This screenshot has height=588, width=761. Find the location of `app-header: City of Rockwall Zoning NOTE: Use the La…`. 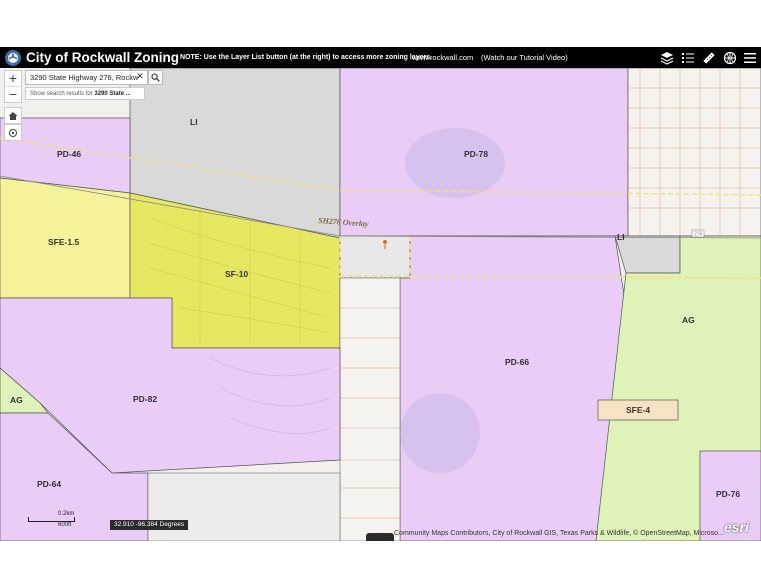

app-header: City of Rockwall Zoning NOTE: Use the La… is located at coordinates (380, 57).